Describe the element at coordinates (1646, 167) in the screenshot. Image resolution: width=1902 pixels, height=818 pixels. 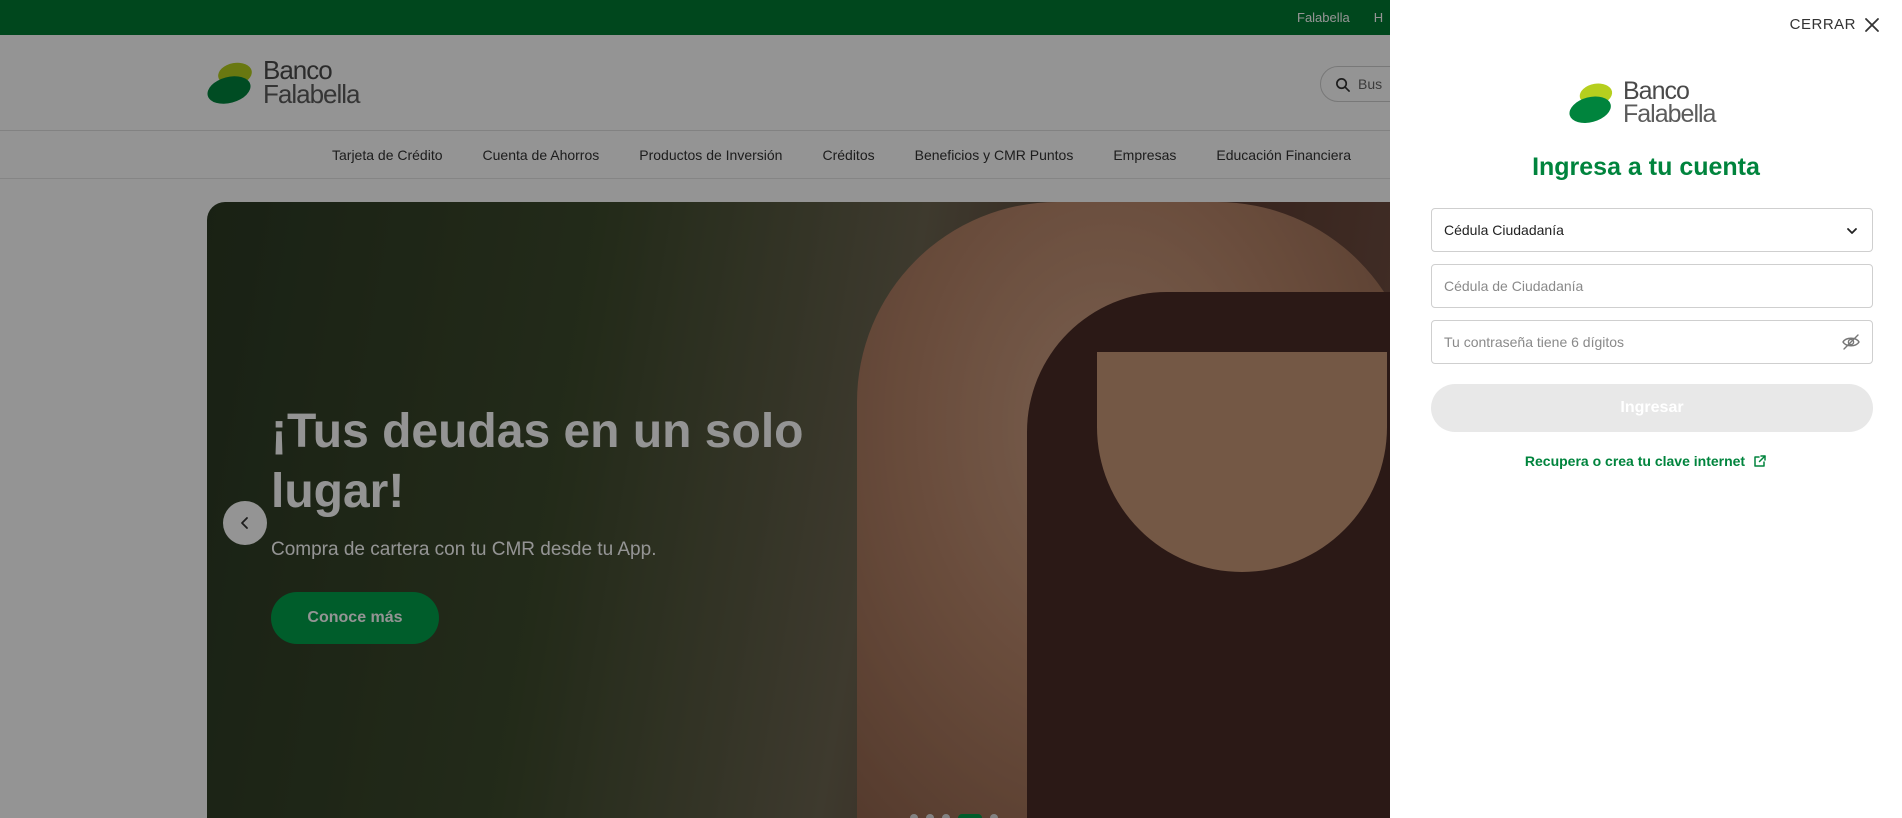
I see `login-title: Ingresa a tu cuenta` at that location.